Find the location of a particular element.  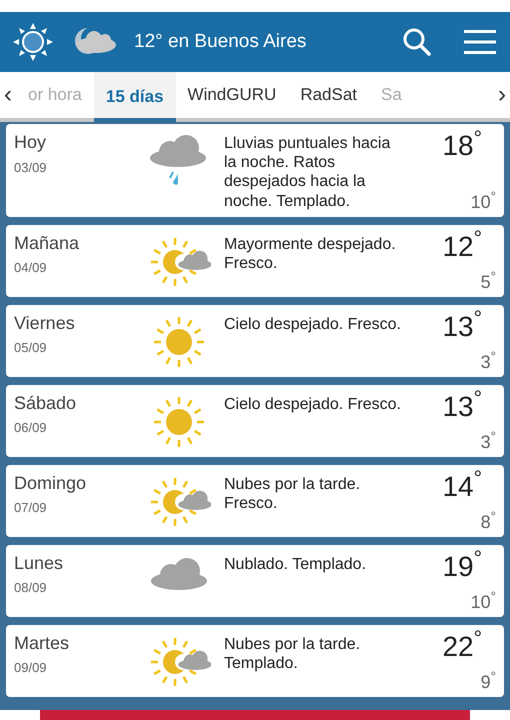

forecast-summary: Nubes por la tarde. Templado. is located at coordinates (293, 654).